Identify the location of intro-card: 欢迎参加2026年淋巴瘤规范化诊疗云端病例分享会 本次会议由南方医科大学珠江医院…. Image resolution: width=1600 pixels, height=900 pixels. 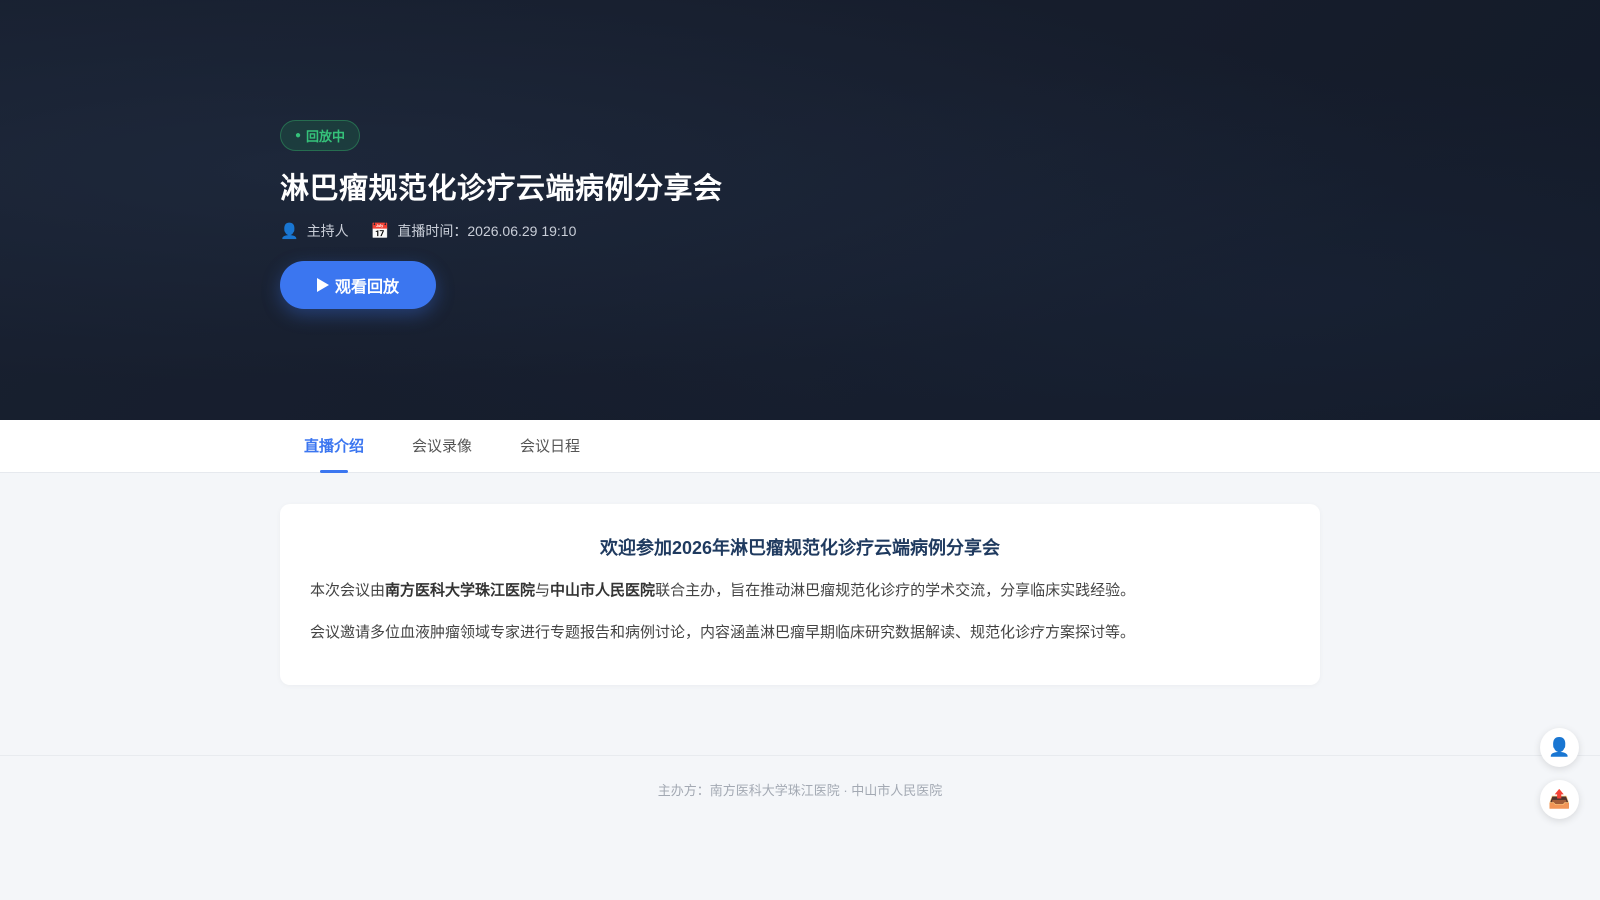
(800, 594).